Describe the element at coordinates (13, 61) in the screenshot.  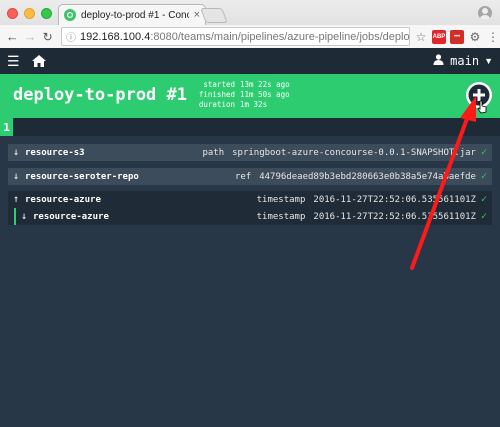
I see `menu-icon: ☰` at that location.